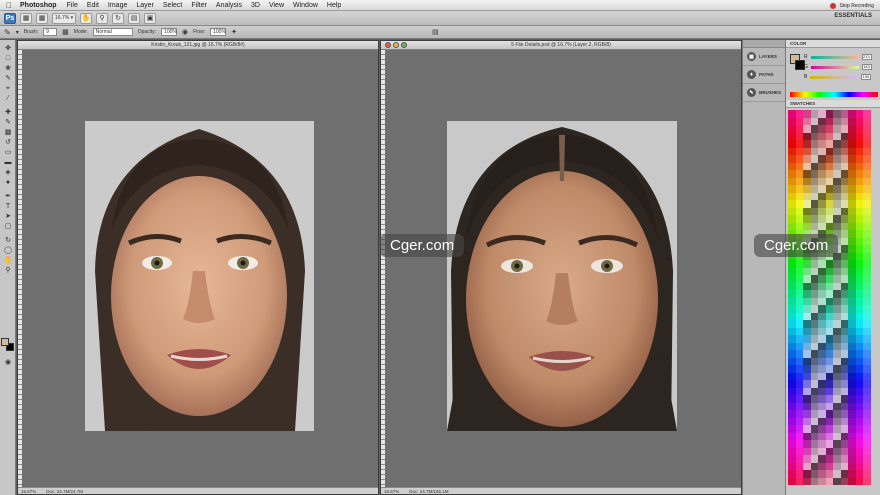 This screenshot has width=880, height=495. I want to click on hand-tool-icon: ✋, so click(8, 260).